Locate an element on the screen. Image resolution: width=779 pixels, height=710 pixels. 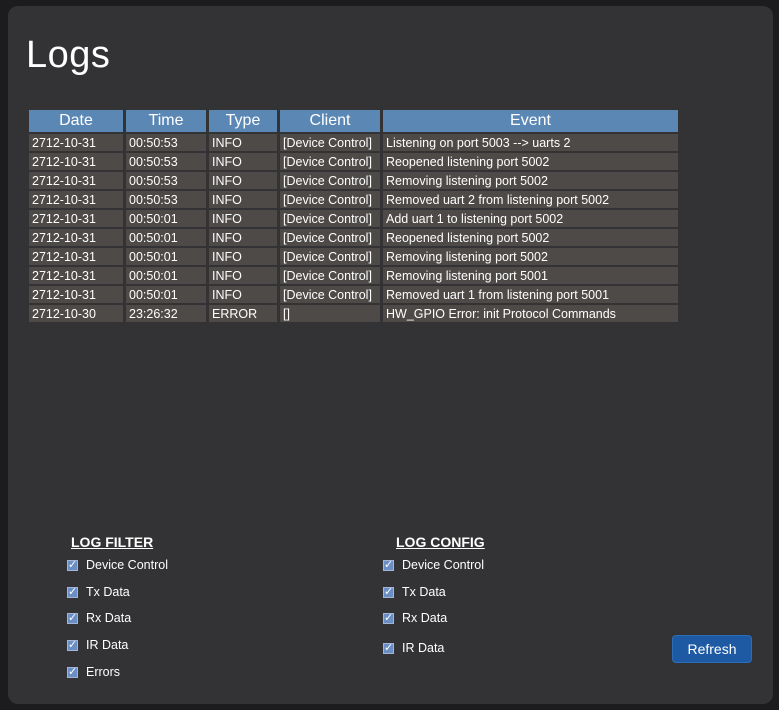
log-filter-device-control: Device Control is located at coordinates (117, 565).